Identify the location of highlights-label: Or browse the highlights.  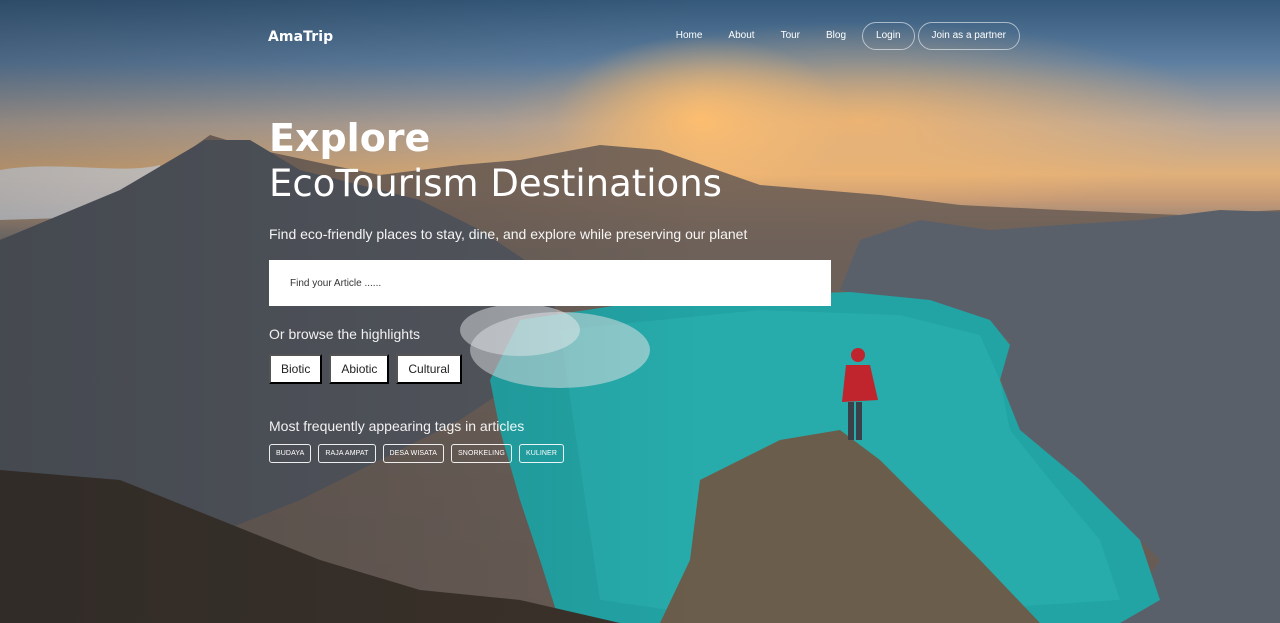
(344, 334).